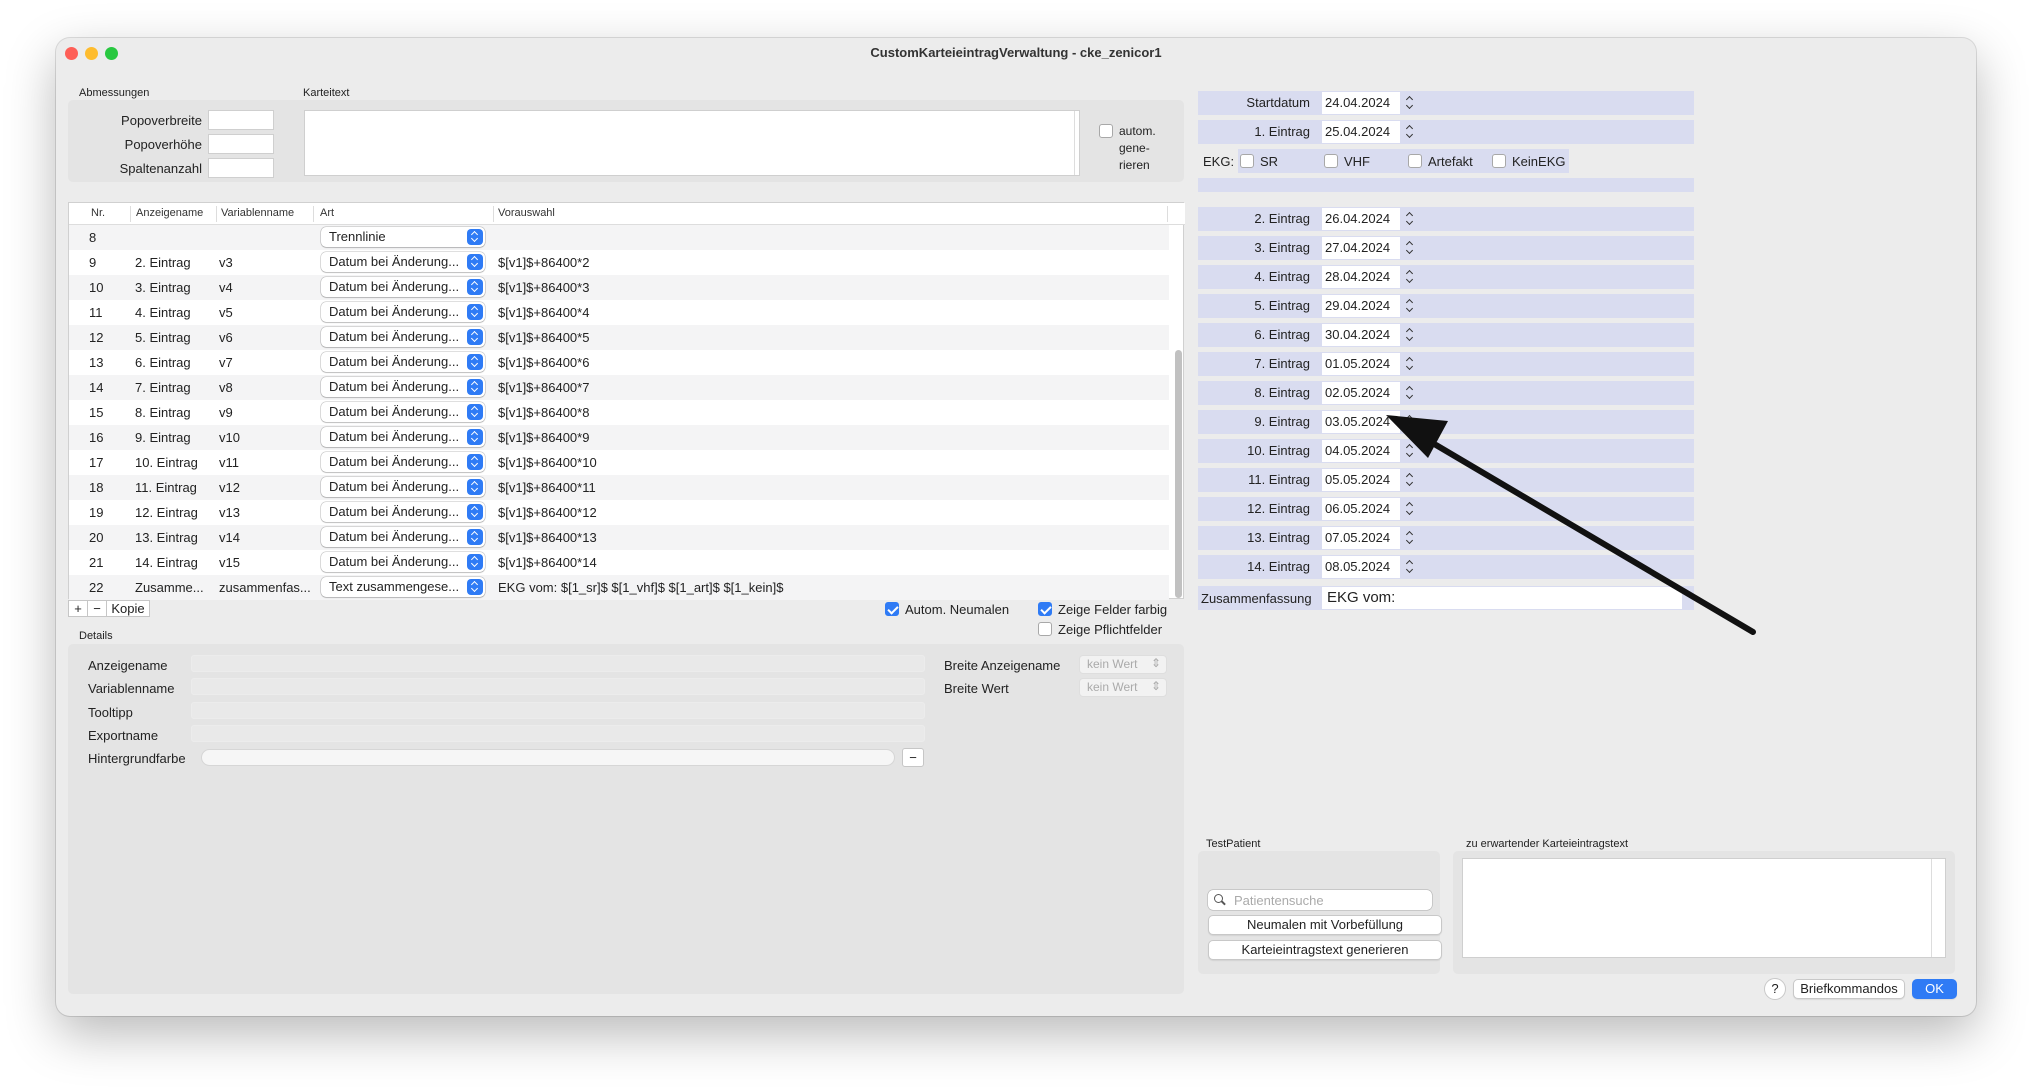 Image resolution: width=2032 pixels, height=1090 pixels. I want to click on arrow-shaft, so click(1594, 538).